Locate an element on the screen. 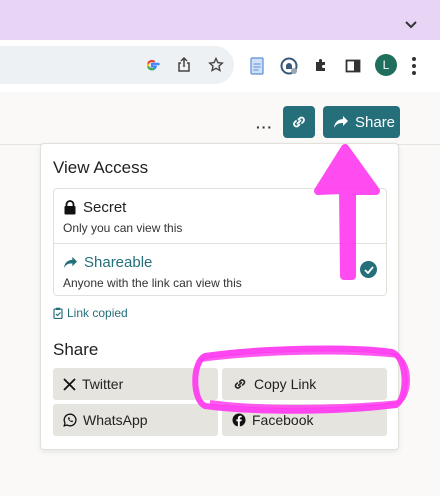  selected-check-icon is located at coordinates (368, 269).